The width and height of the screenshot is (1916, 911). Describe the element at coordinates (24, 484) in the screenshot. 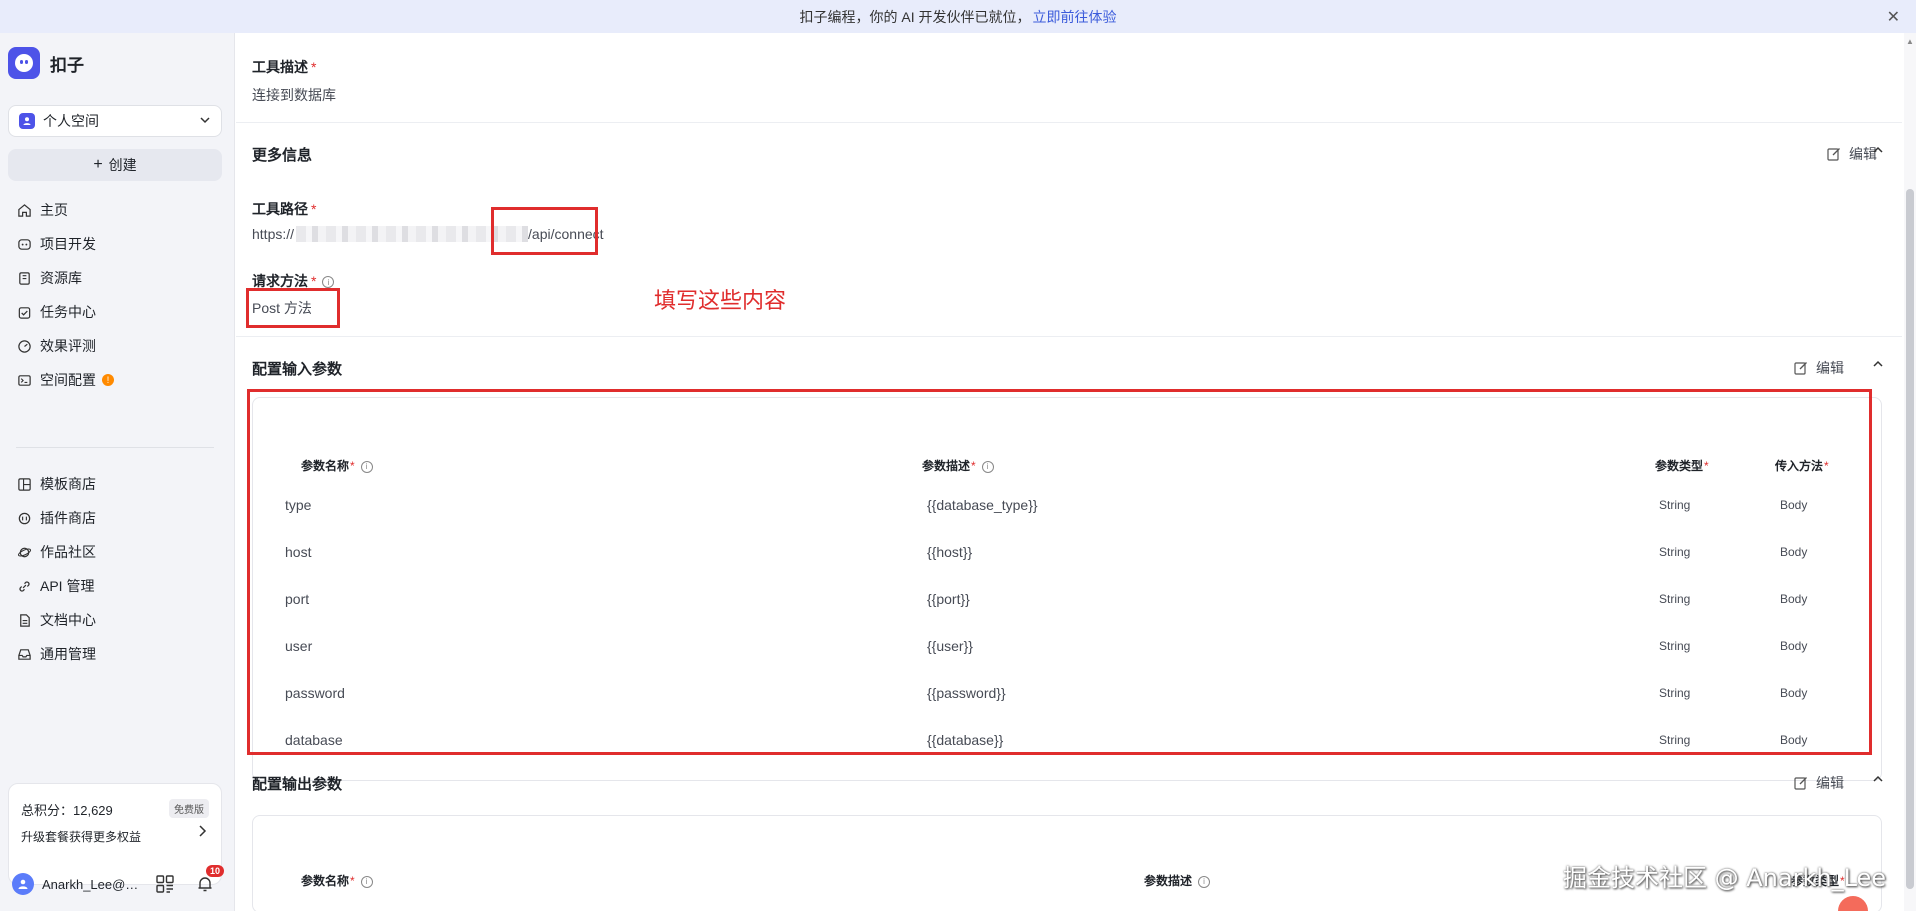

I see `template-icon` at that location.